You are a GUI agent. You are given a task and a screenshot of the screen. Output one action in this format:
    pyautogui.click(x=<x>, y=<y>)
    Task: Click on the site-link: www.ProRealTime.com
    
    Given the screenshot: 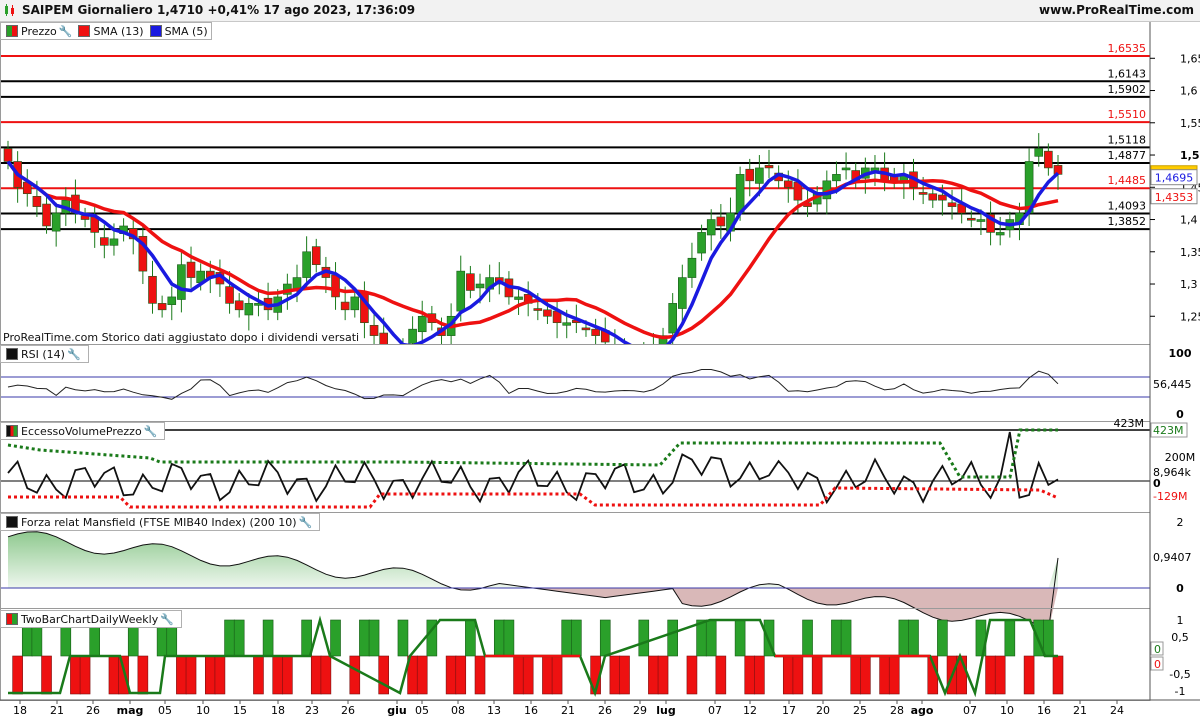 What is the action you would take?
    pyautogui.click(x=1116, y=10)
    